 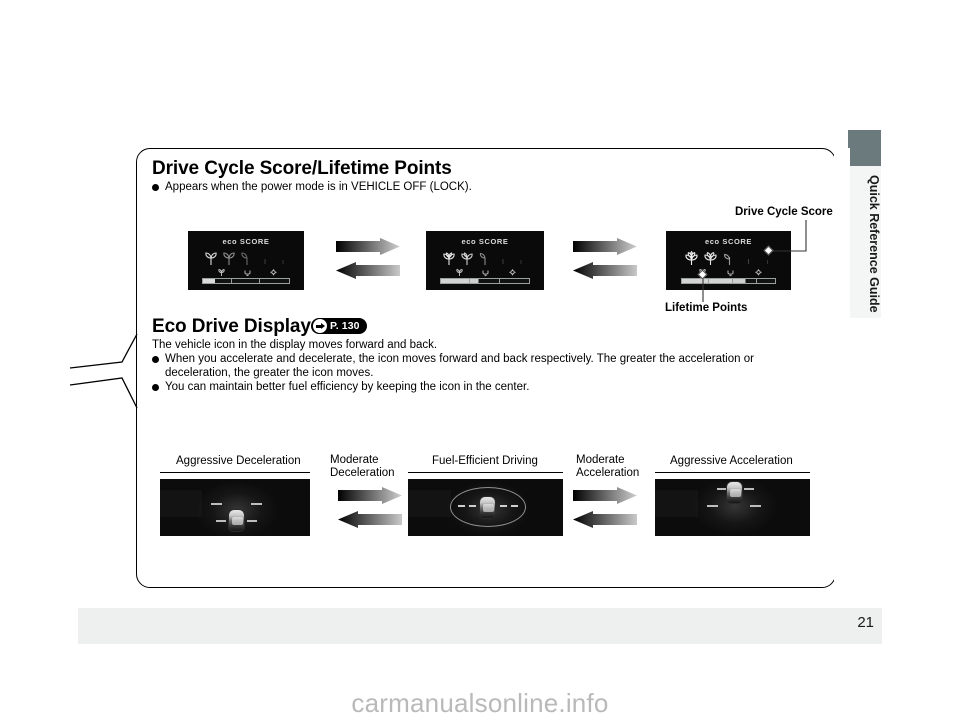 I want to click on arrow-pair-upper-left, so click(x=368, y=262).